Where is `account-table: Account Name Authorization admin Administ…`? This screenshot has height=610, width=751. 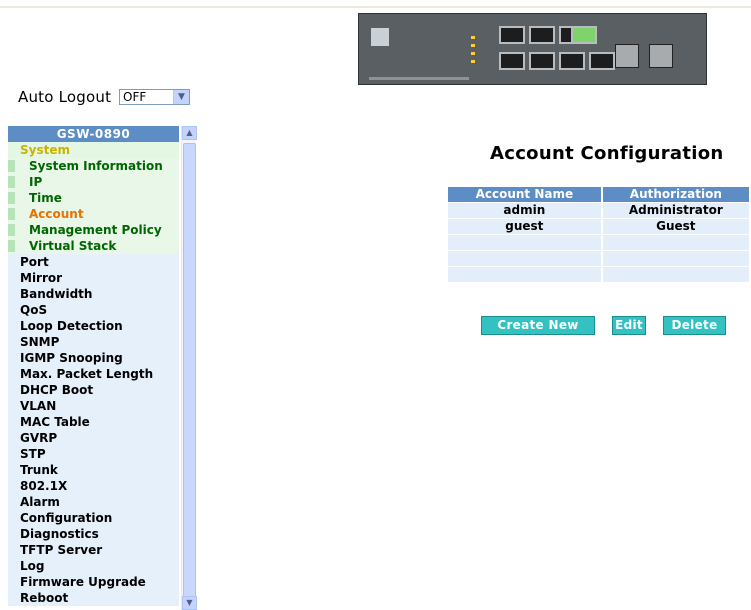 account-table: Account Name Authorization admin Administ… is located at coordinates (598, 234).